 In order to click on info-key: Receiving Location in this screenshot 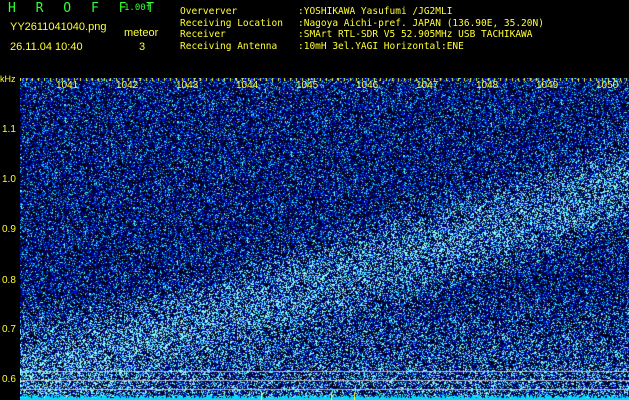, I will do `click(231, 23)`.